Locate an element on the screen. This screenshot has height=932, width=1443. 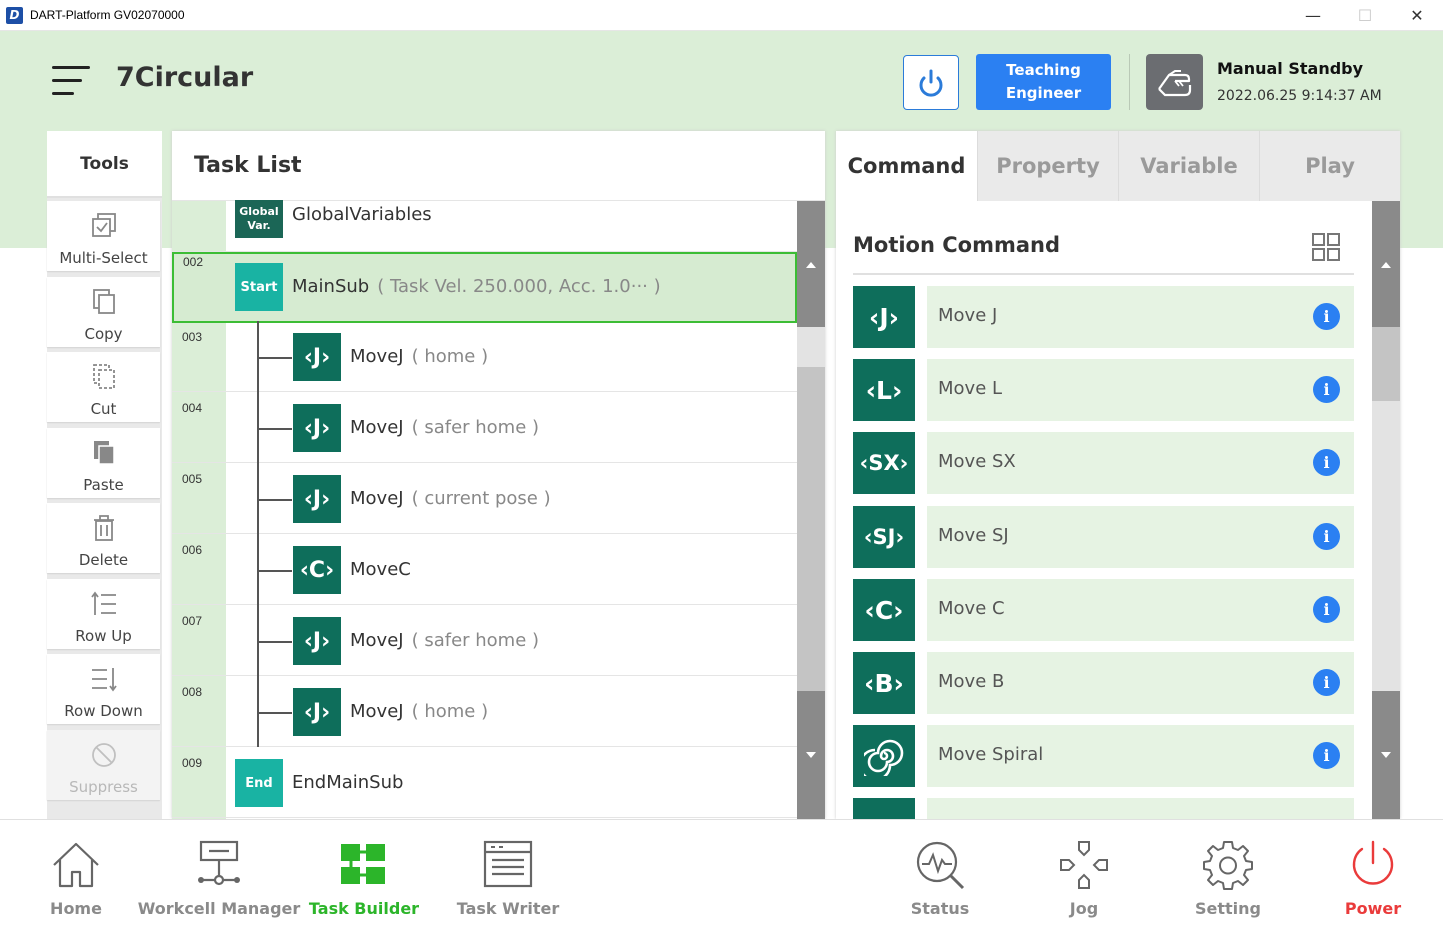
command-label: Move Spiral is located at coordinates (991, 754).